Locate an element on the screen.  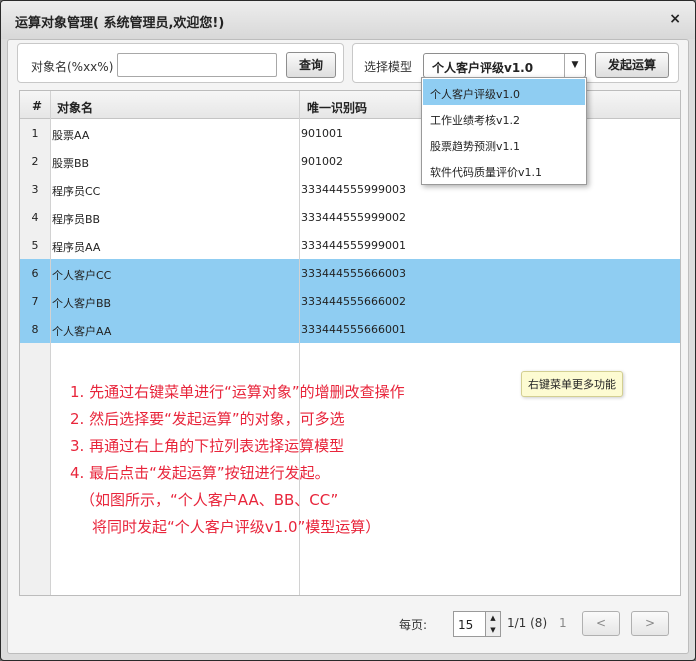
search-input is located at coordinates (197, 65).